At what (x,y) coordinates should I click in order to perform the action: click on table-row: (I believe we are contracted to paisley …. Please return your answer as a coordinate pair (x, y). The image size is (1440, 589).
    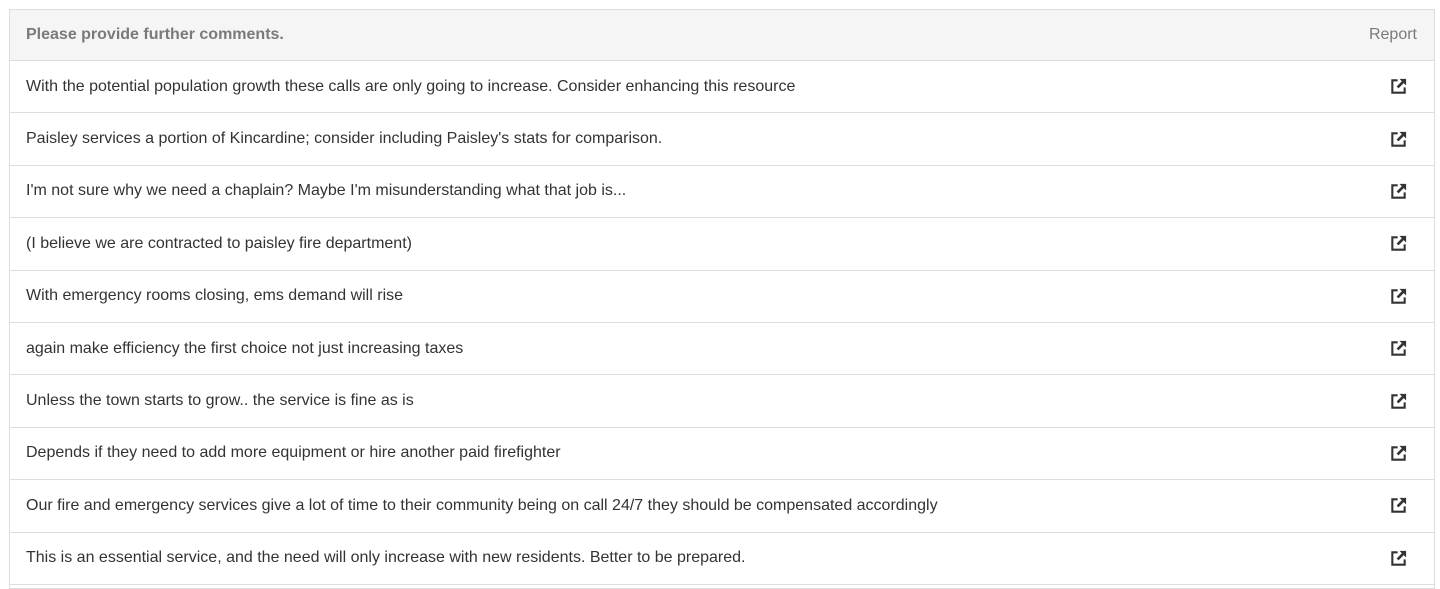
    Looking at the image, I should click on (722, 244).